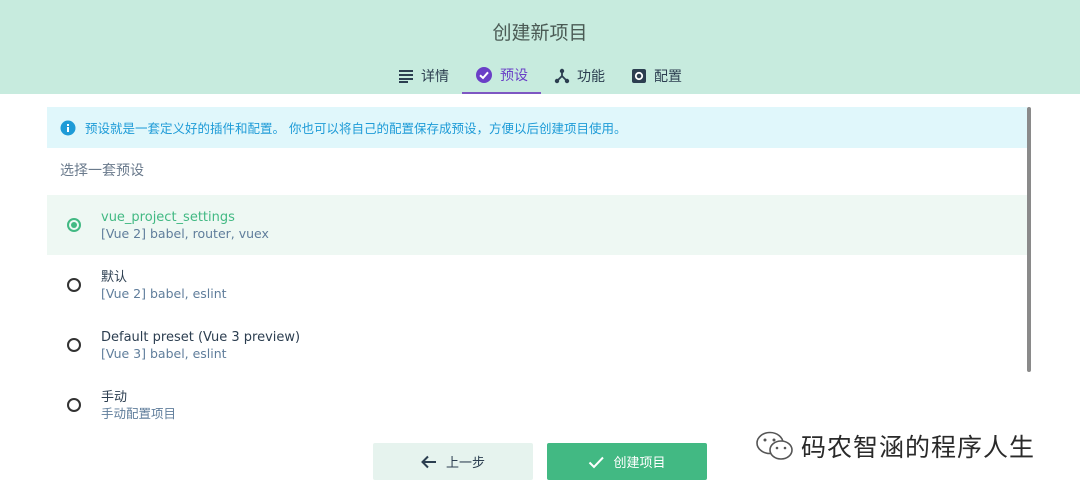 The width and height of the screenshot is (1080, 494). I want to click on preset-desc: [Vue 2] babel, router, vuex, so click(185, 233).